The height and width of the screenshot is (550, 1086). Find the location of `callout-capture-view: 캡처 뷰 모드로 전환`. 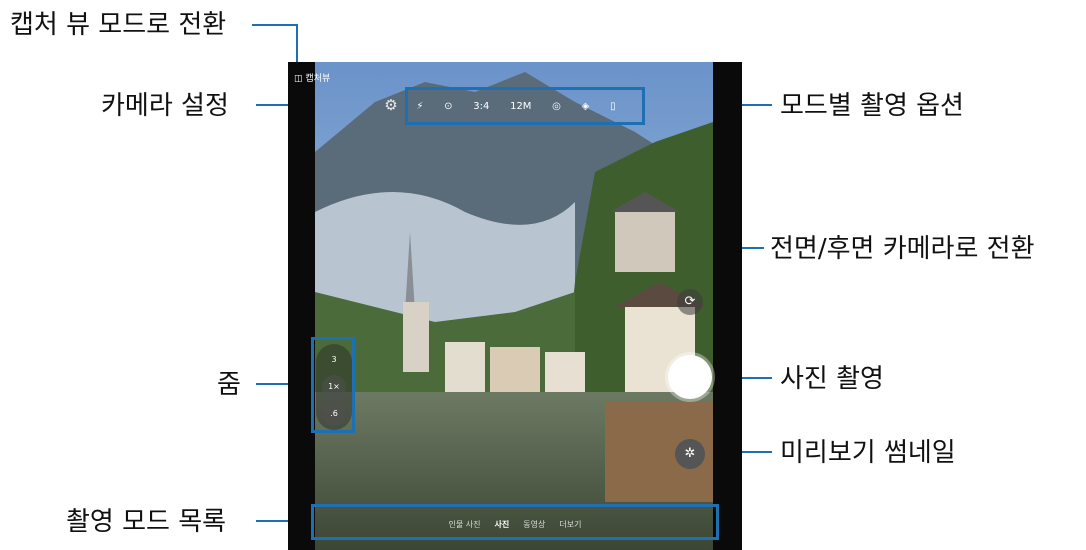

callout-capture-view: 캡처 뷰 모드로 전환 is located at coordinates (118, 25).